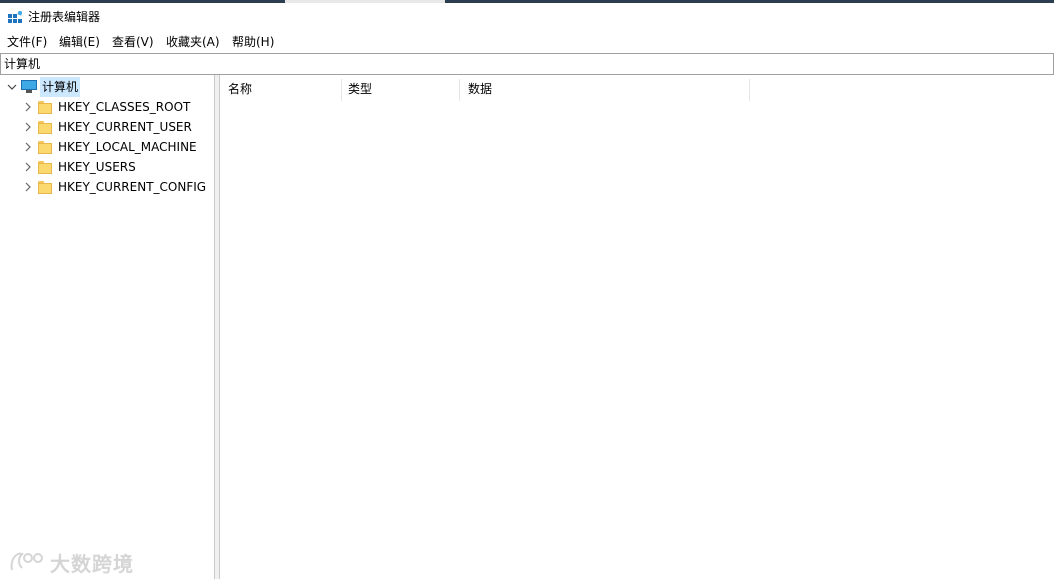 The image size is (1054, 579). Describe the element at coordinates (22, 64) in the screenshot. I see `address-path: 计算机` at that location.